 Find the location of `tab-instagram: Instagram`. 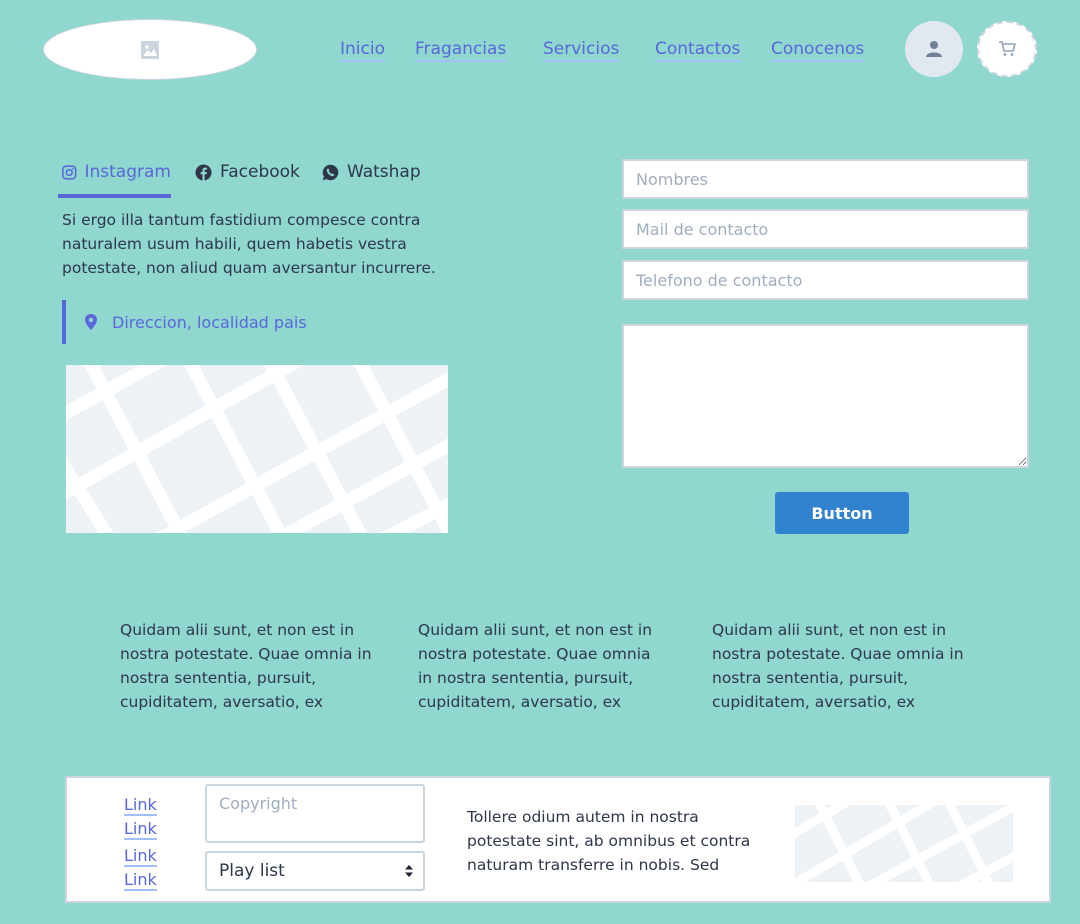

tab-instagram: Instagram is located at coordinates (114, 180).